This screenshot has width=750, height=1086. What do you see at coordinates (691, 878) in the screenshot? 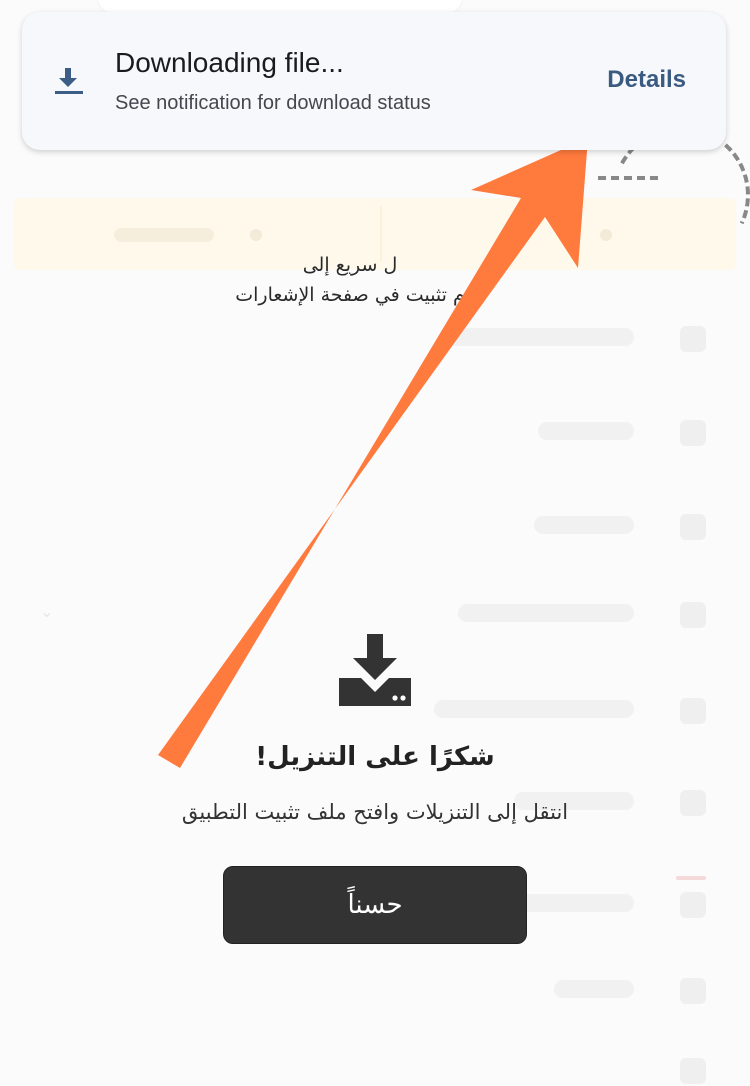
I see `menu-row-badge` at bounding box center [691, 878].